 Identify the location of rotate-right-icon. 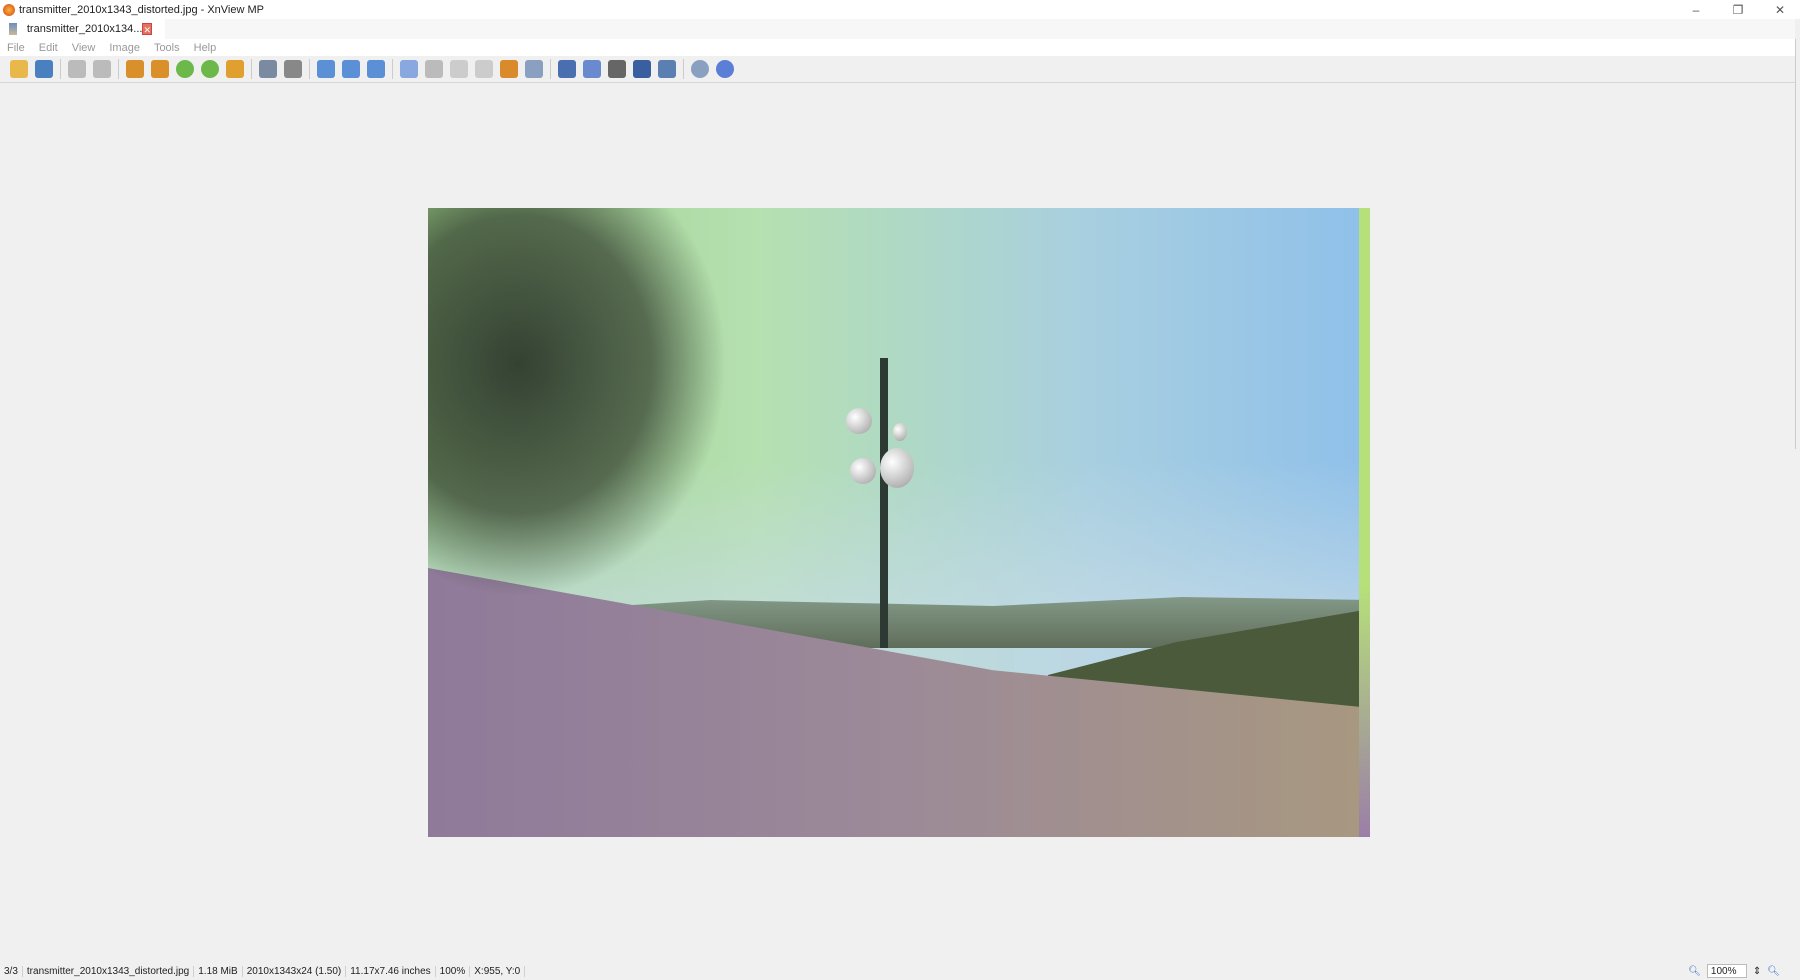
(210, 69).